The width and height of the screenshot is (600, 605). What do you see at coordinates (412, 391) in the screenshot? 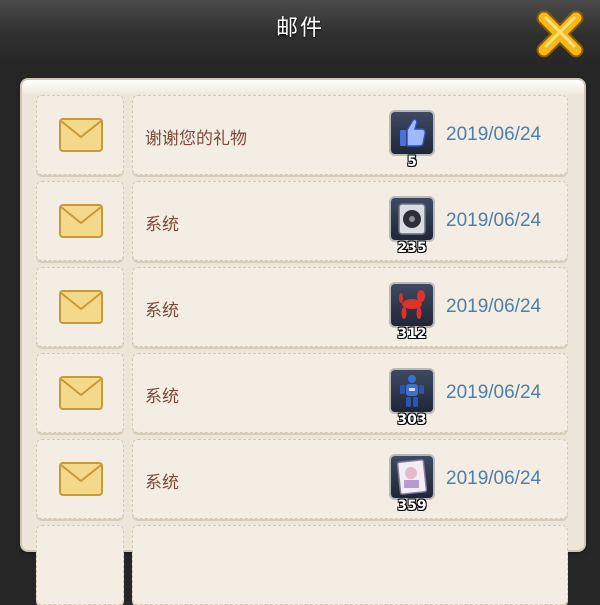
I see `robot-figure-icon` at bounding box center [412, 391].